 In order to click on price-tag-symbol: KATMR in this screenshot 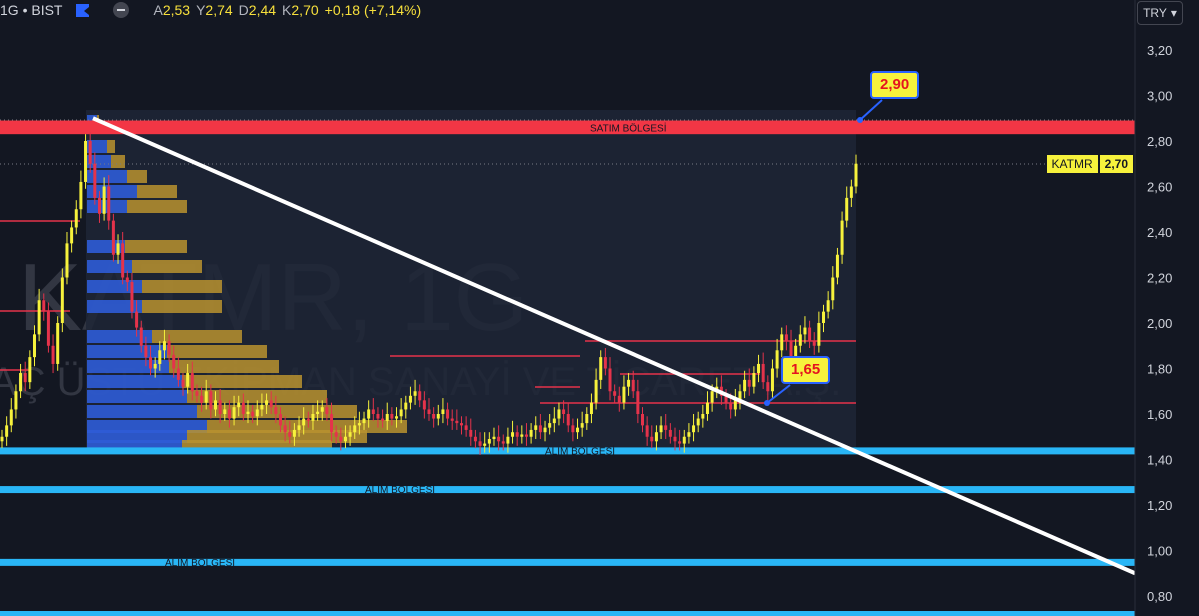, I will do `click(1072, 164)`.